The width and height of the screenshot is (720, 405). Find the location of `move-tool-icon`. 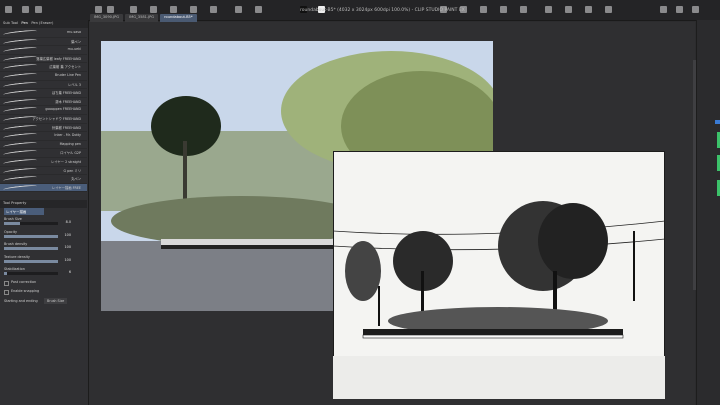

move-tool-icon is located at coordinates (25, 9).